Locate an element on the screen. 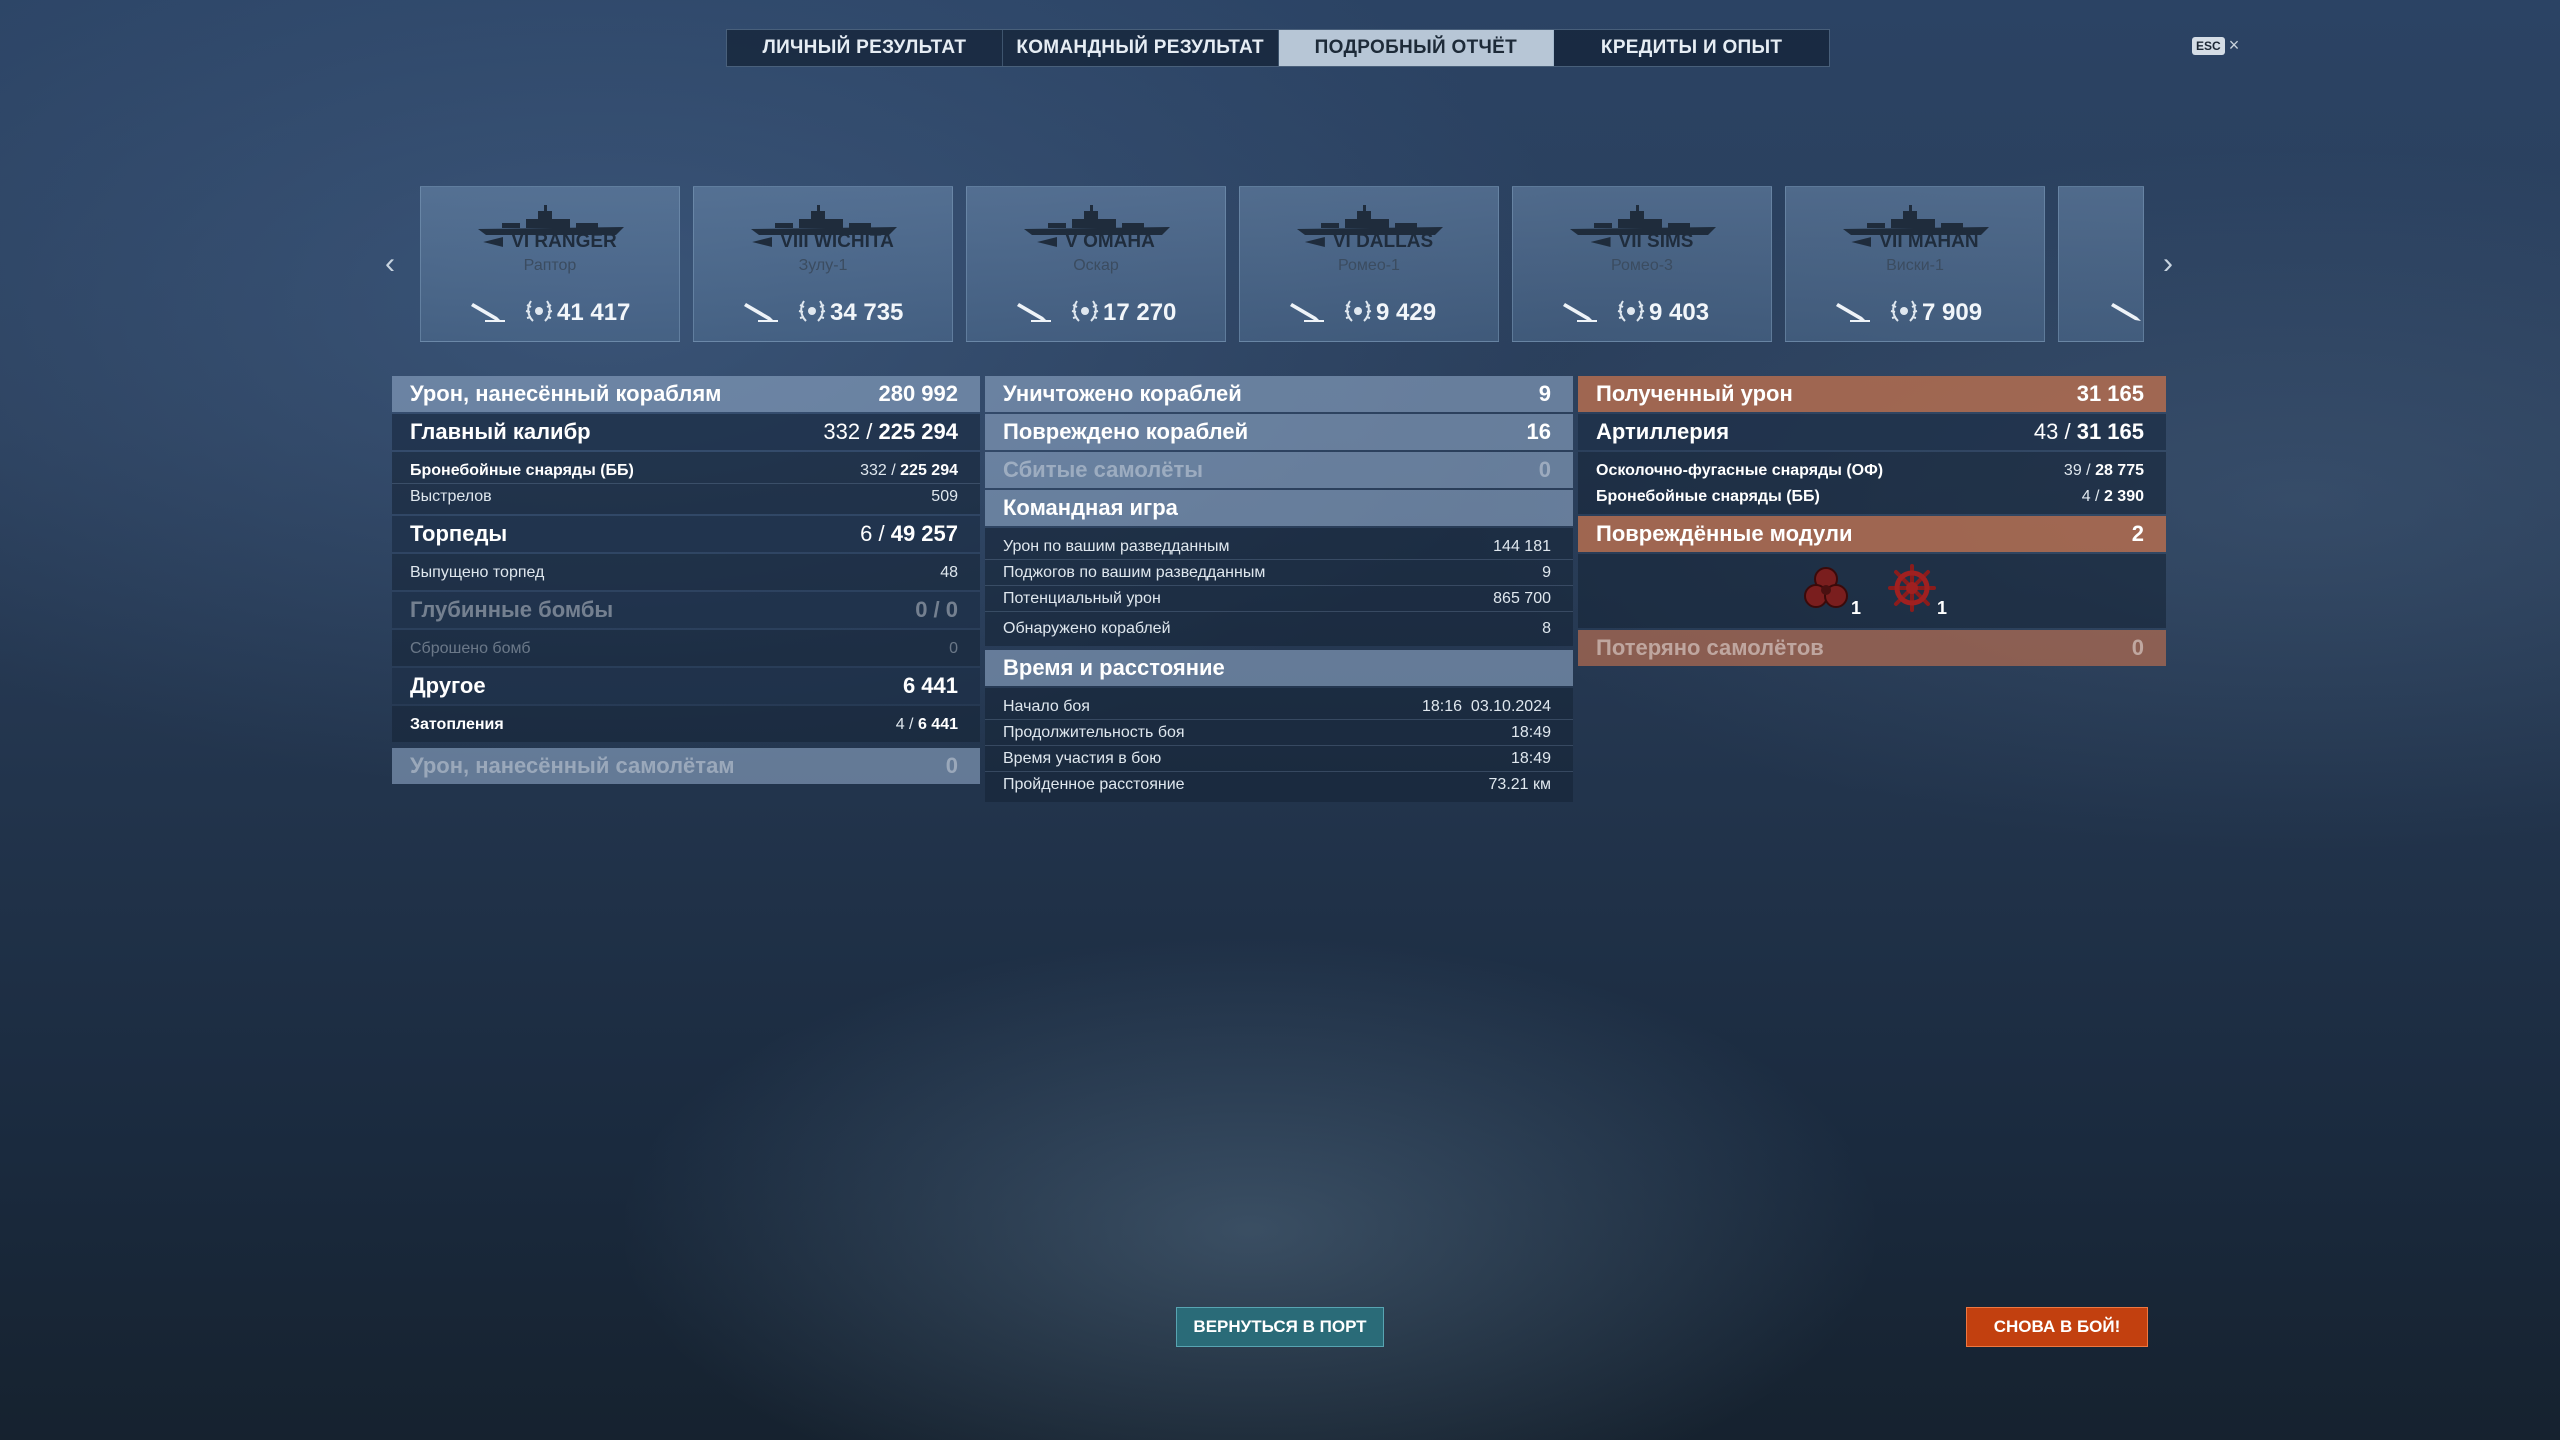 This screenshot has width=2560, height=1440. ship-callsign: Ромео-1 is located at coordinates (1369, 265).